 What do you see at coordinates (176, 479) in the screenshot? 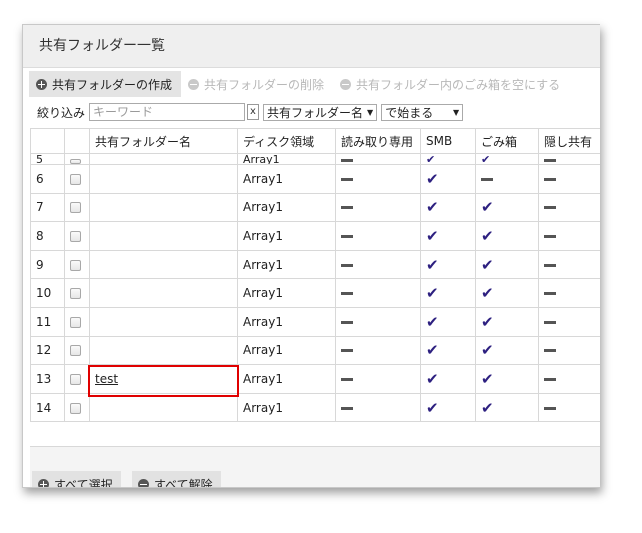
I see `deselect-all-button: すべて解除` at bounding box center [176, 479].